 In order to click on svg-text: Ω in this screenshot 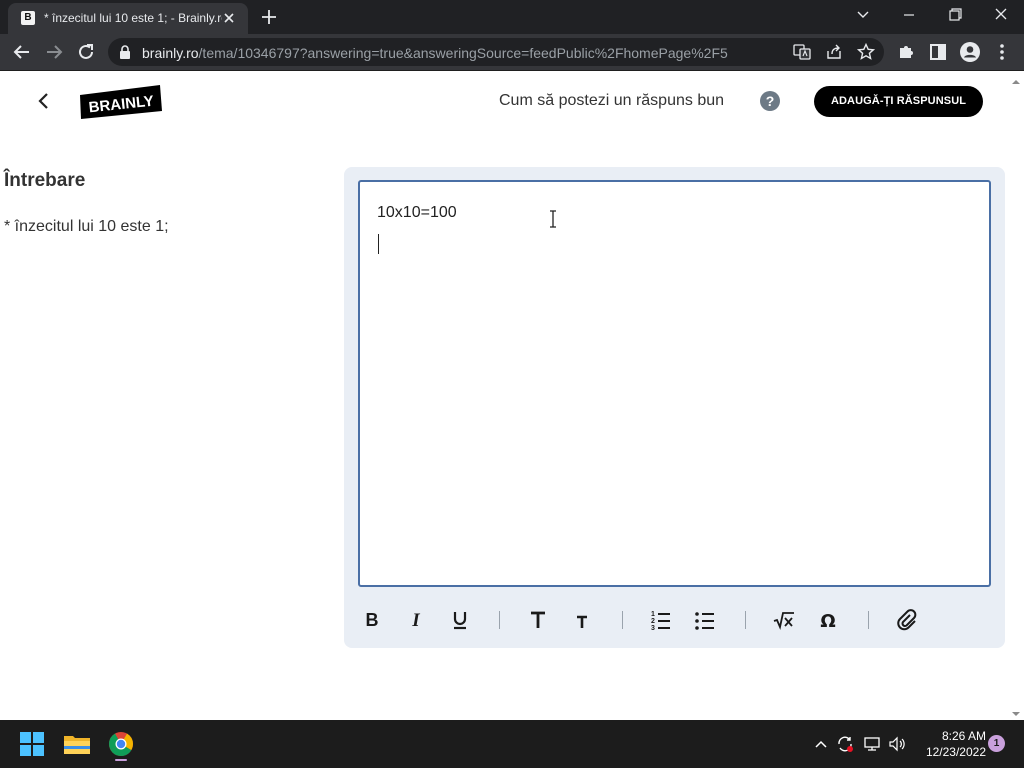, I will do `click(827, 621)`.